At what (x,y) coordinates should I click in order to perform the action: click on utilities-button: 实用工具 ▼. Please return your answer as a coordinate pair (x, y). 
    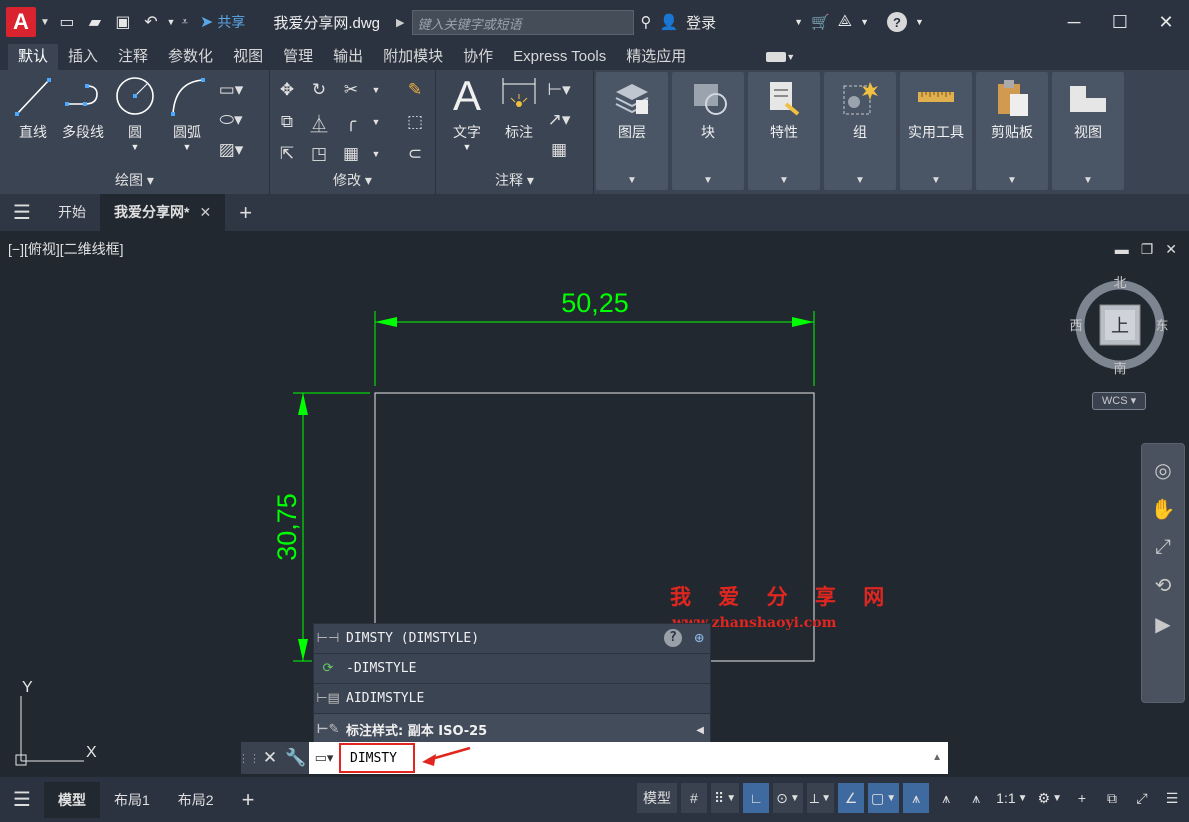
    Looking at the image, I should click on (936, 131).